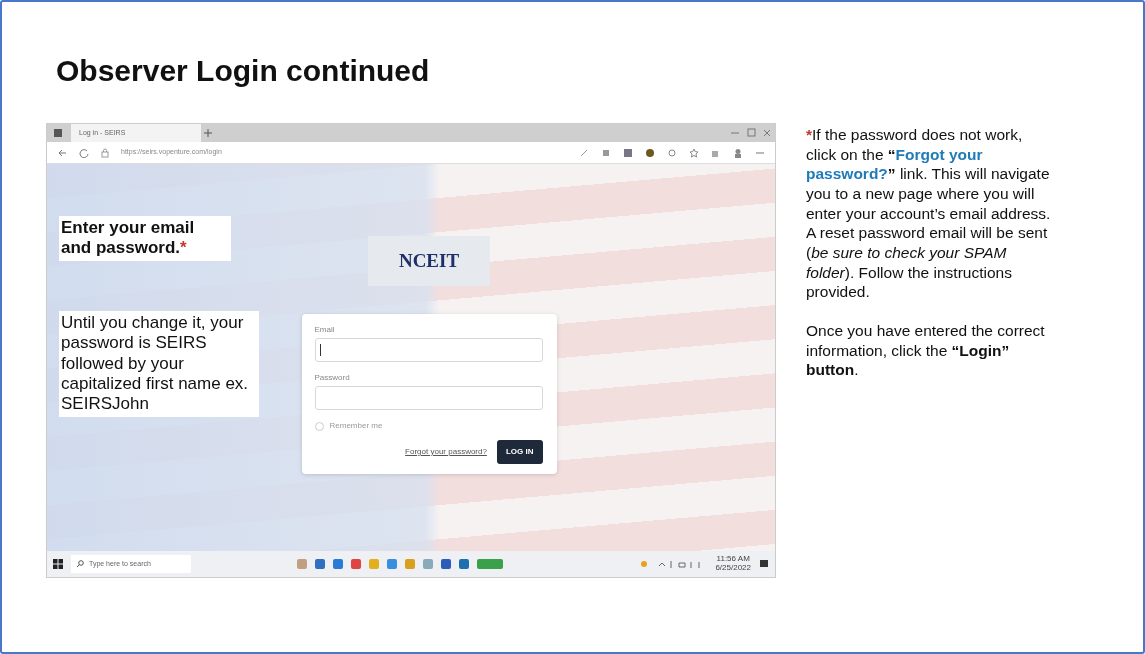 The image size is (1145, 654). What do you see at coordinates (926, 351) in the screenshot?
I see `explanation-text: Once you have entered the correct information, click the “Login” button.` at bounding box center [926, 351].